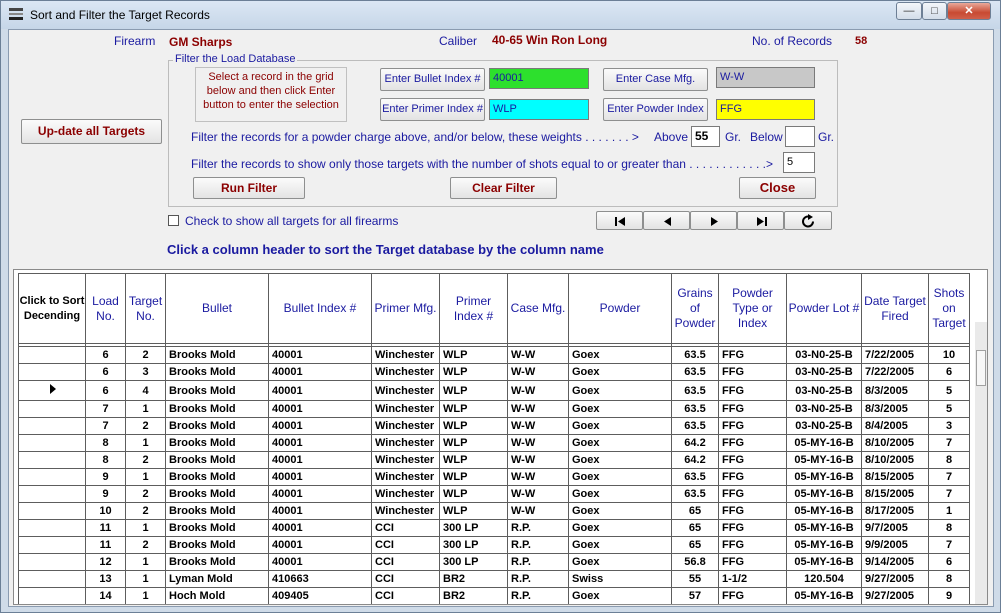 The image size is (1001, 613). What do you see at coordinates (173, 220) in the screenshot?
I see `show-all-checkbox` at bounding box center [173, 220].